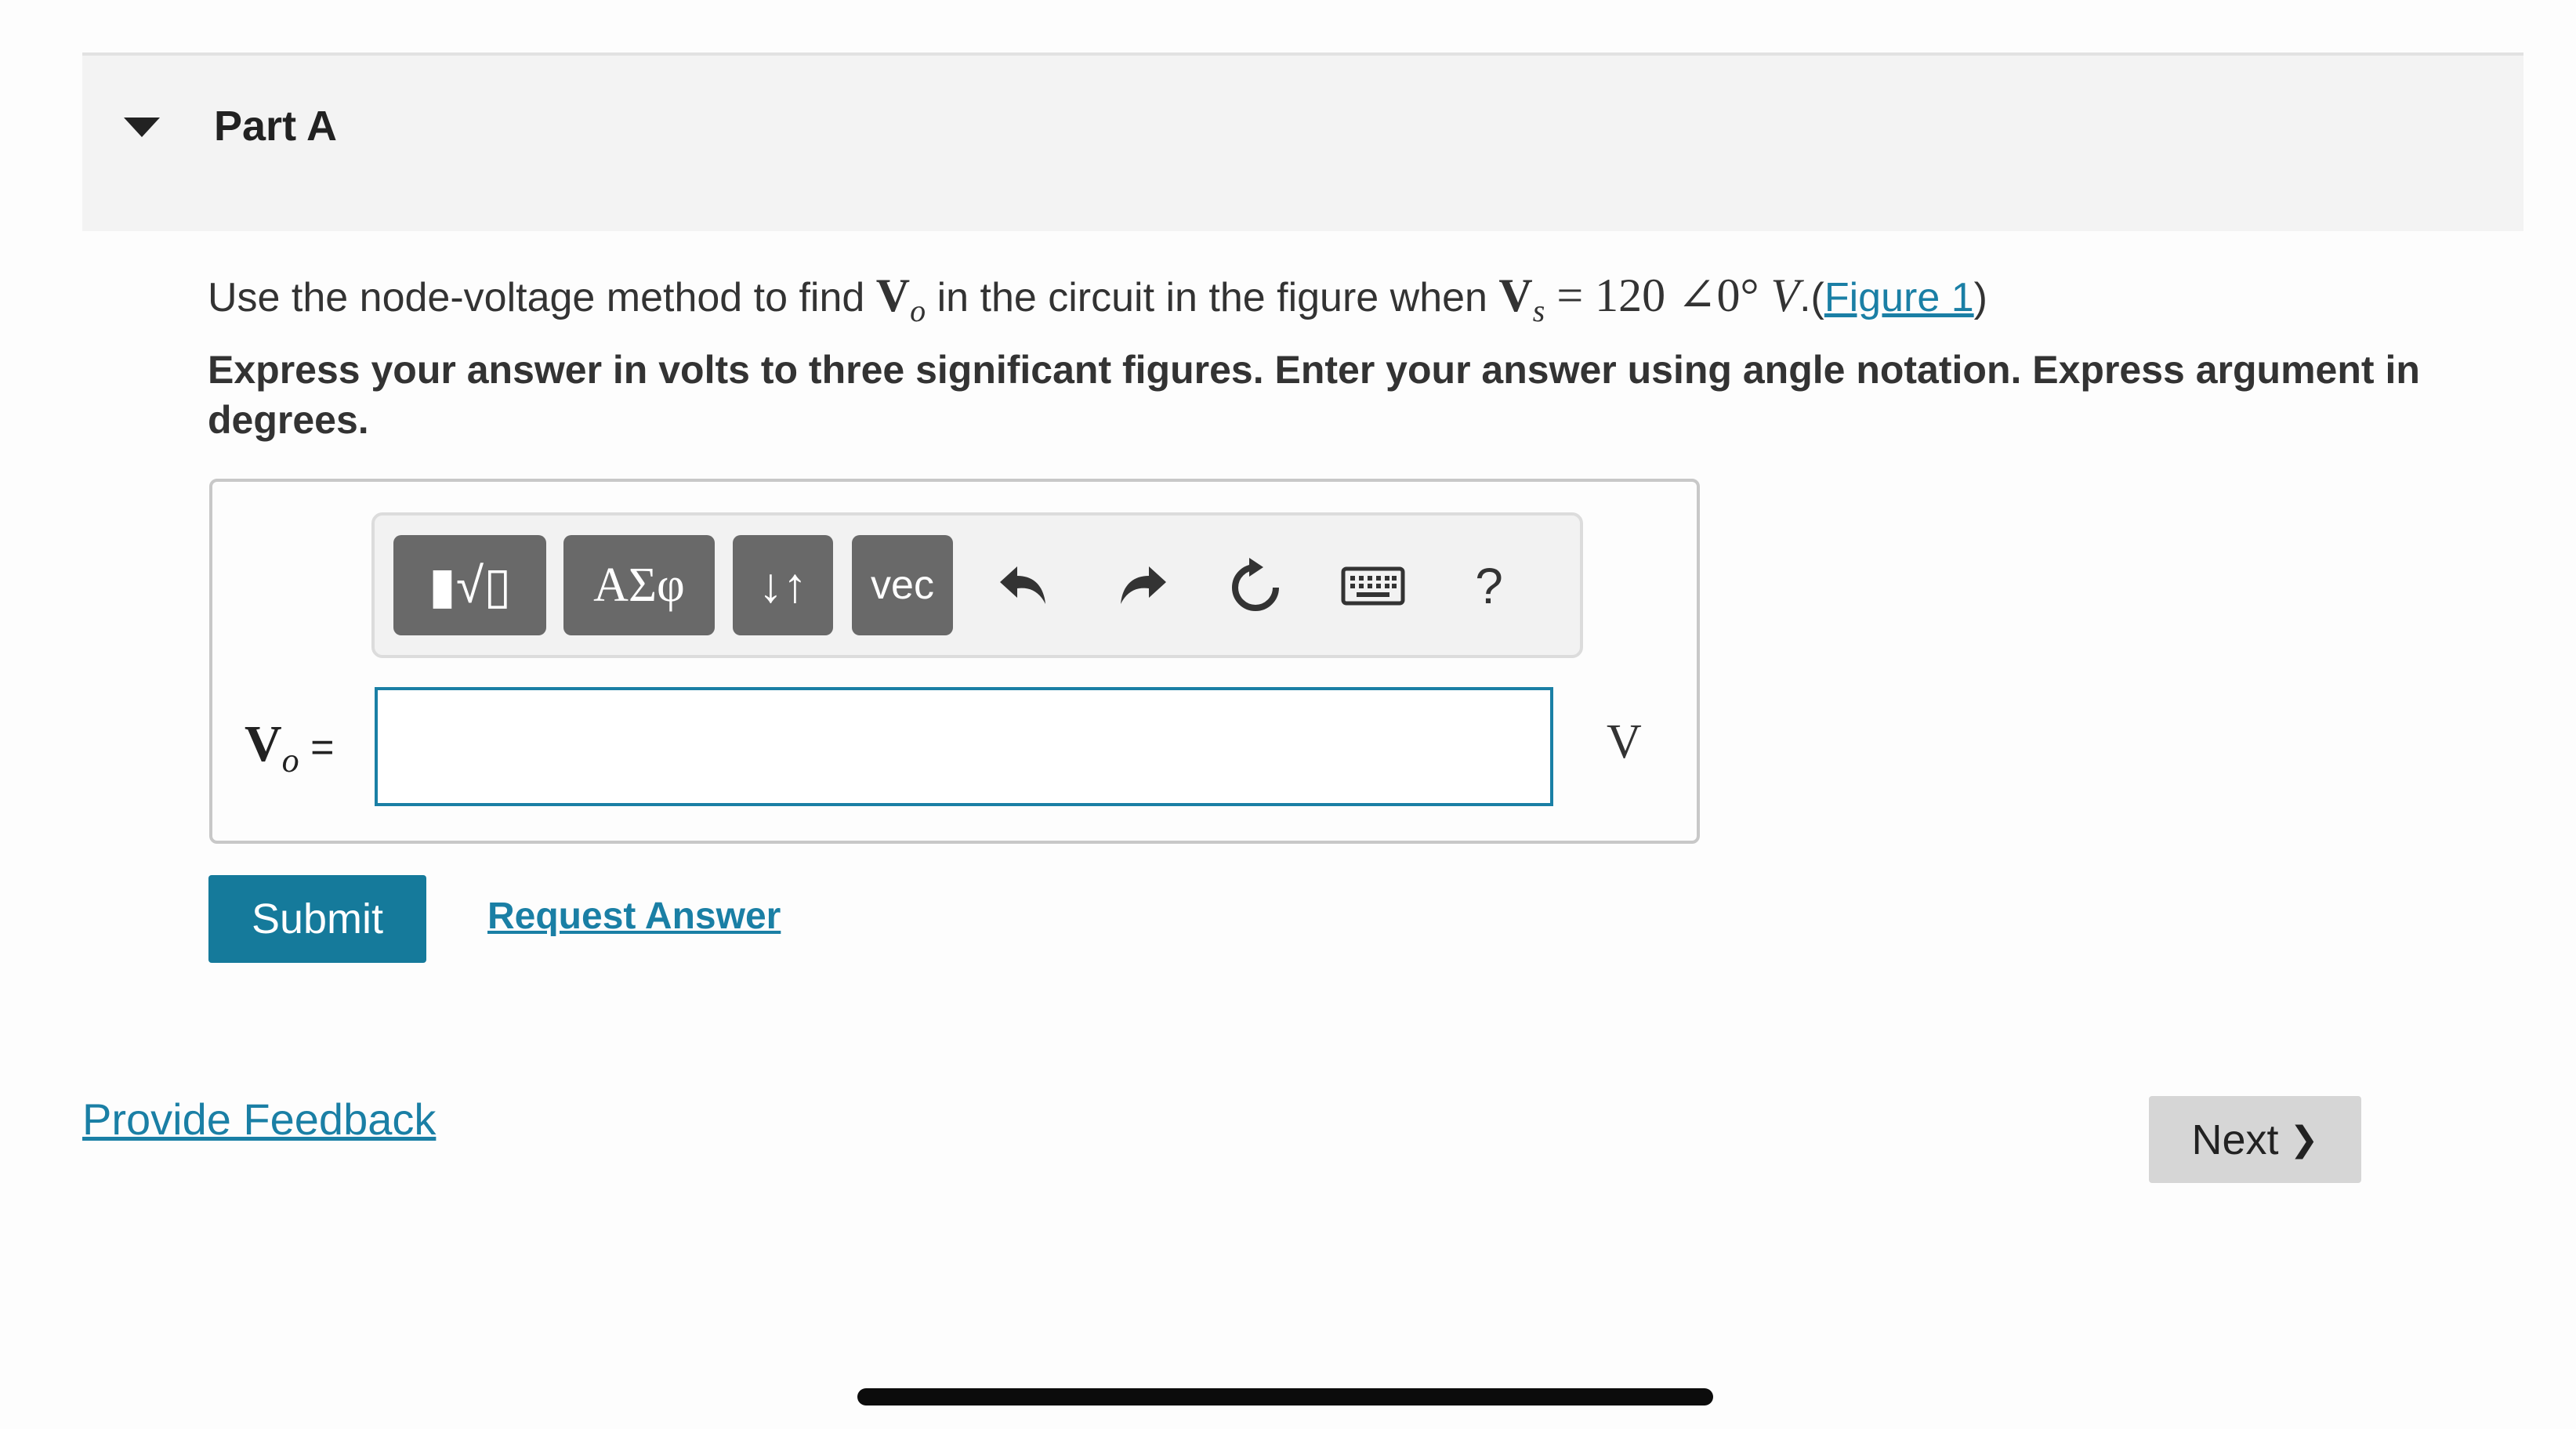 The width and height of the screenshot is (2576, 1429). Describe the element at coordinates (1624, 742) in the screenshot. I see `answer-unit: V` at that location.